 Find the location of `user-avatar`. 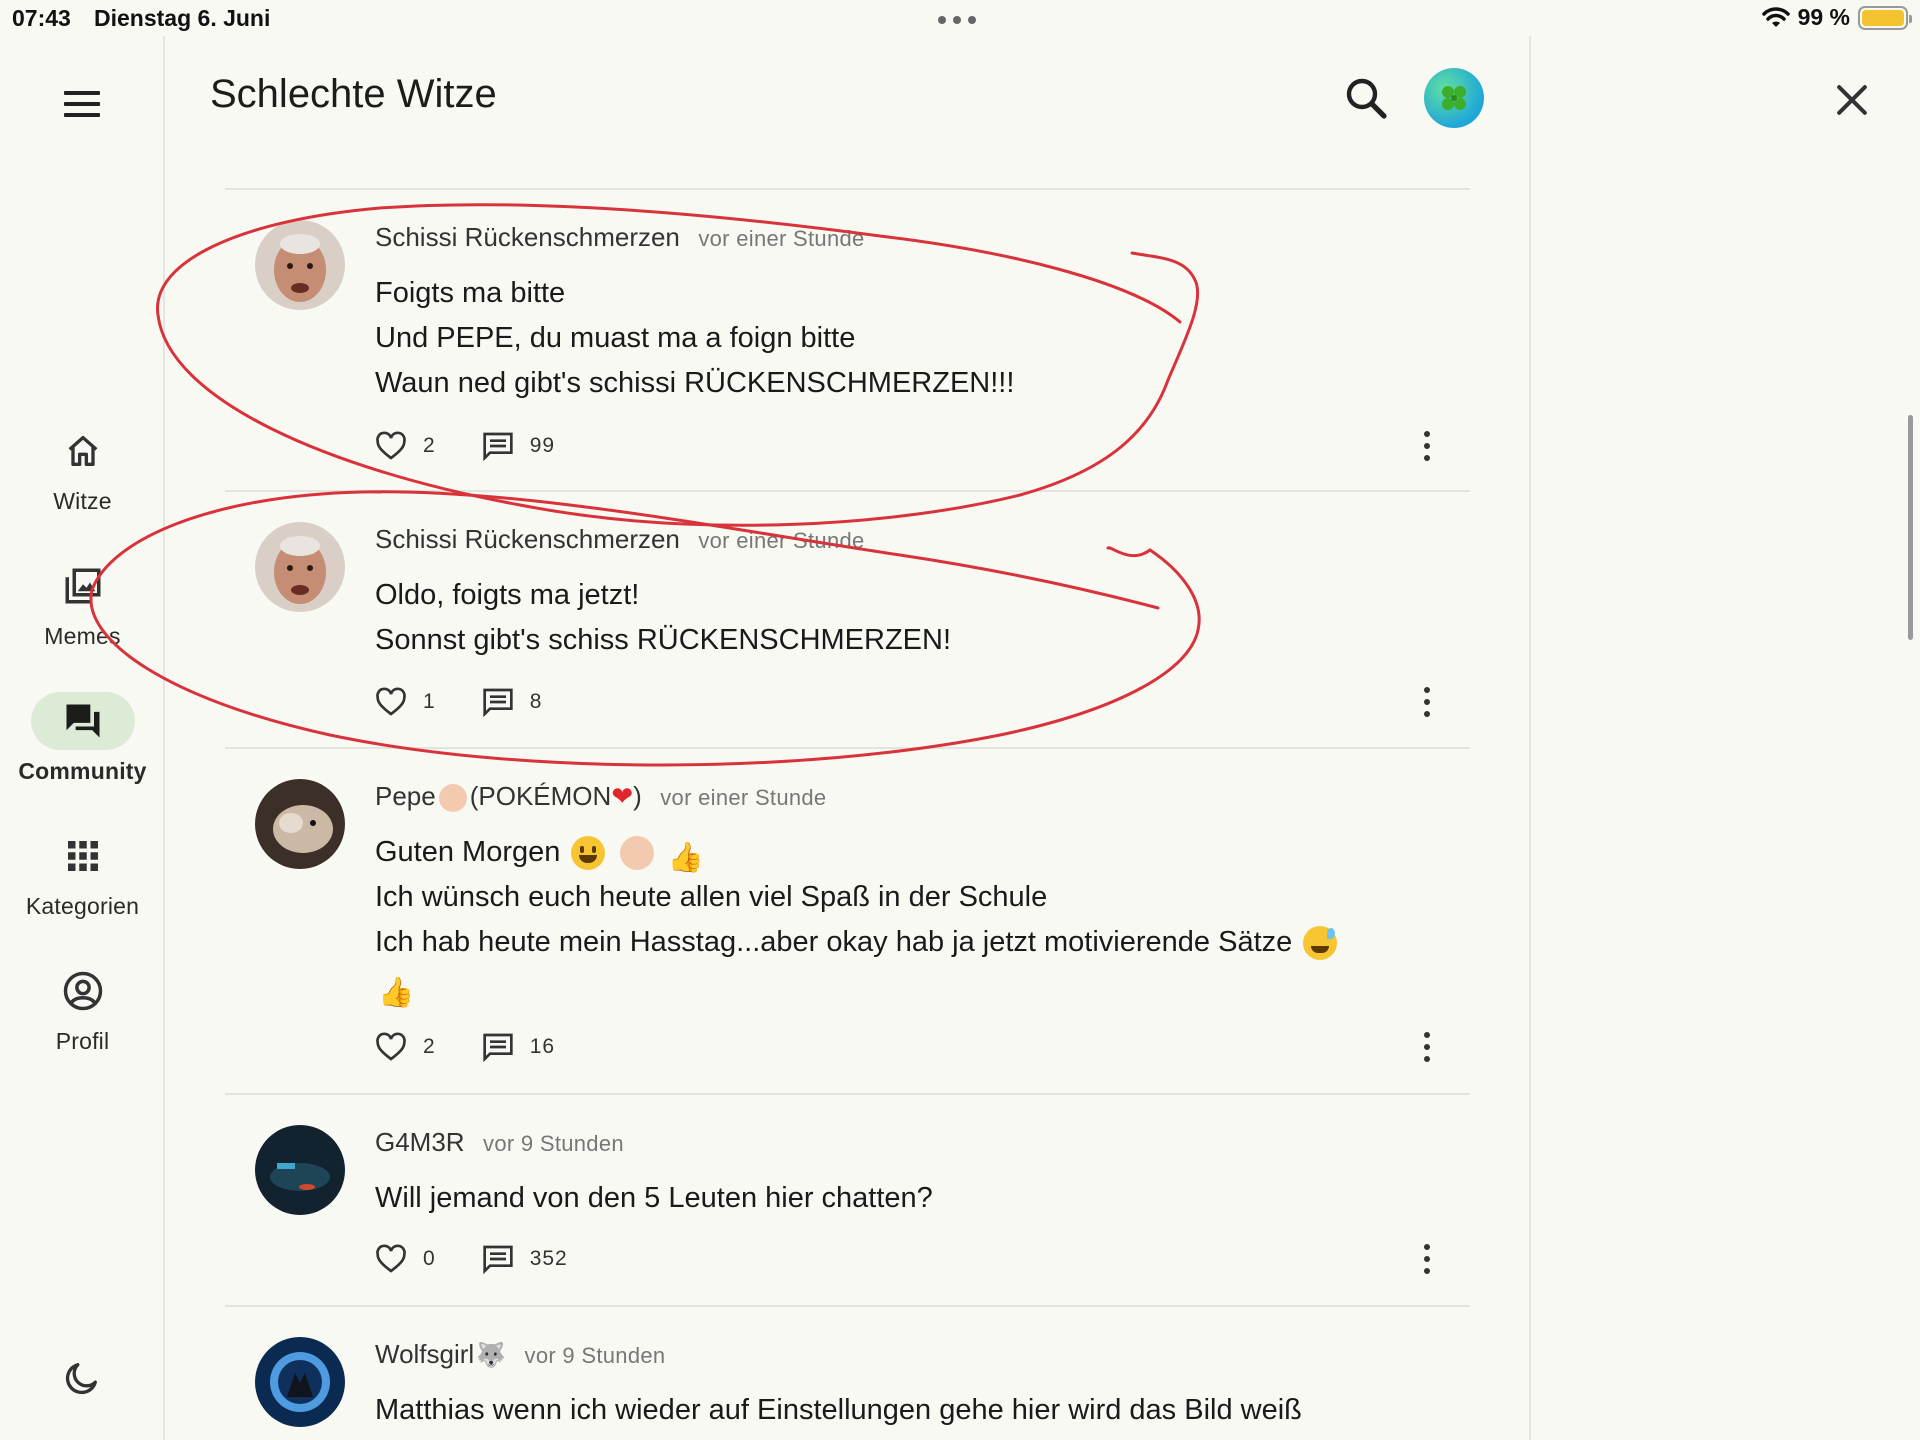

user-avatar is located at coordinates (1454, 98).